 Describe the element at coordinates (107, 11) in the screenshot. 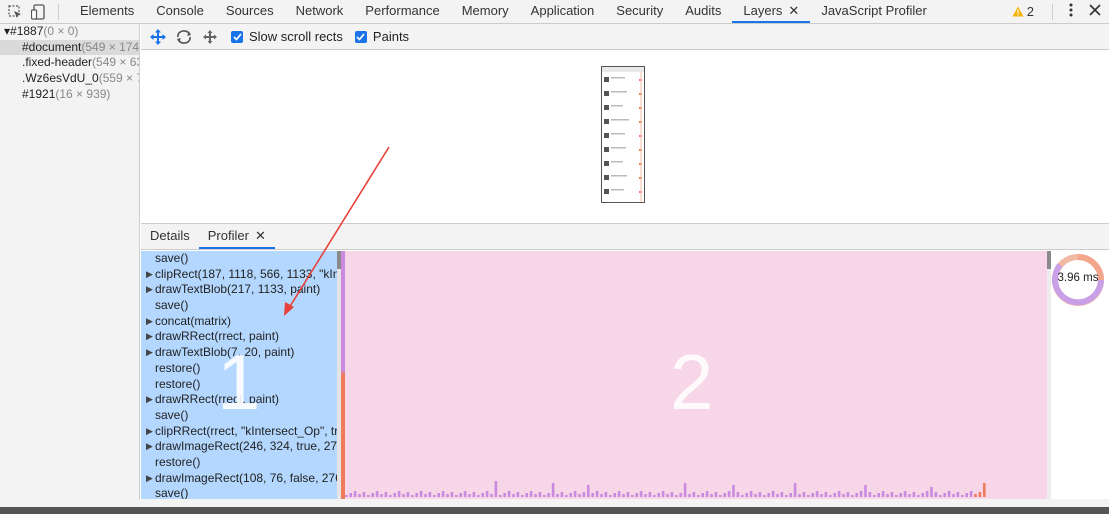

I see `tab-elements: Elements` at that location.